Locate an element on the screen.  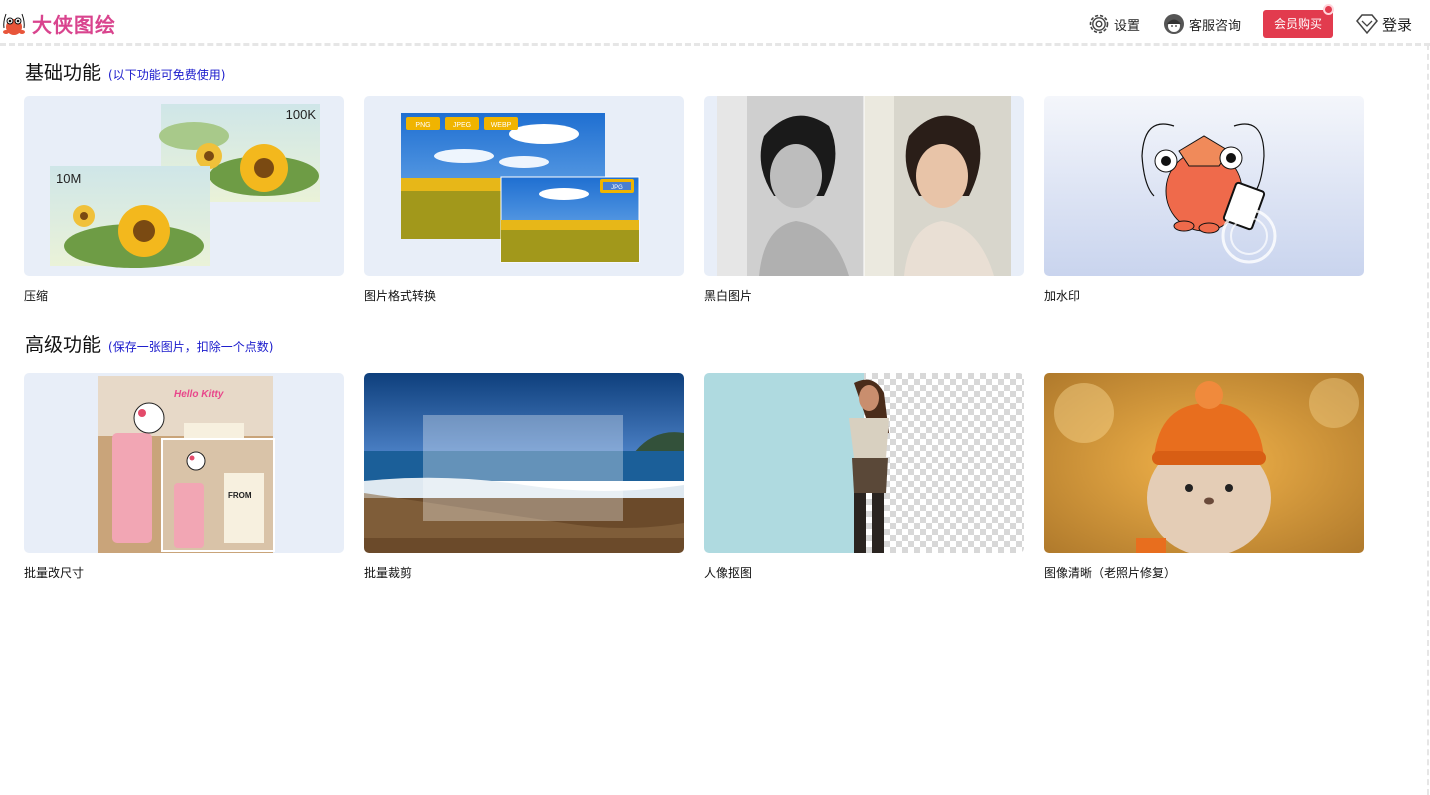
advanced-section-header: 高级功能 (保存一张图片，扣除一个点数) is located at coordinates (149, 343).